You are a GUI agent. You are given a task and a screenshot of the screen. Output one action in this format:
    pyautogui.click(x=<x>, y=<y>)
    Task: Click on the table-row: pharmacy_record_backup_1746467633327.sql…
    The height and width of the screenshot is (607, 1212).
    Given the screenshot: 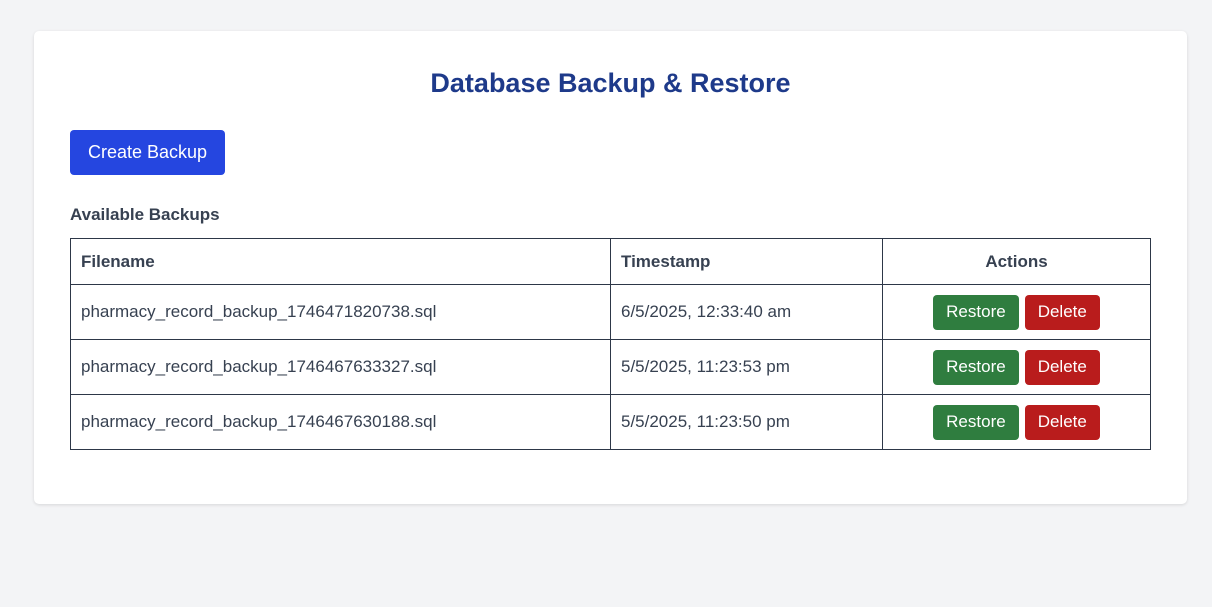 What is the action you would take?
    pyautogui.click(x=610, y=367)
    